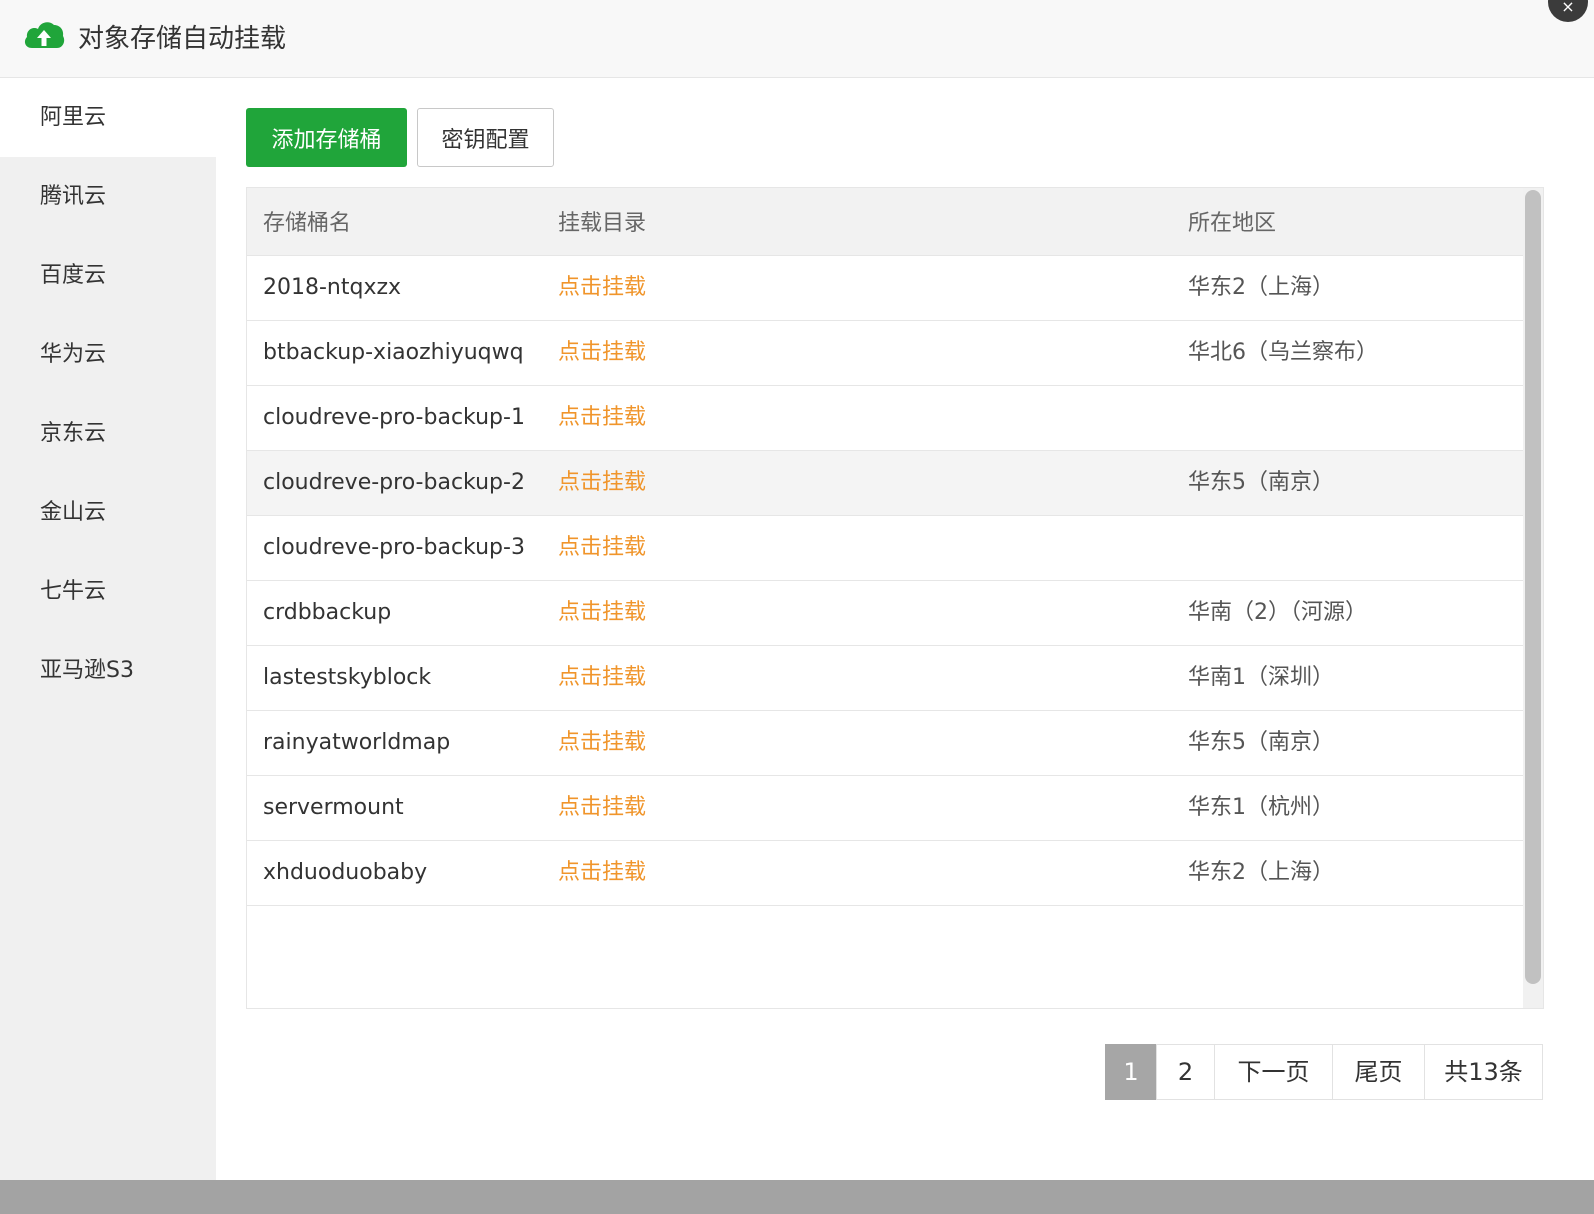 Image resolution: width=1594 pixels, height=1214 pixels. What do you see at coordinates (1348, 222) in the screenshot?
I see `column-header-region: 所在地区` at bounding box center [1348, 222].